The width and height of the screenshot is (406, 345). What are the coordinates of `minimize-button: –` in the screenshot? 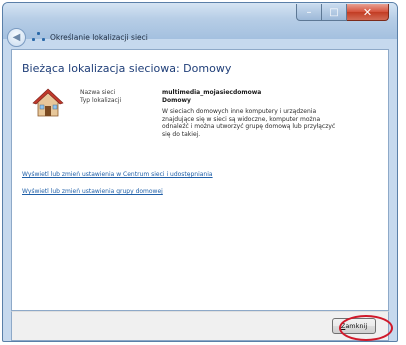 It's located at (309, 12).